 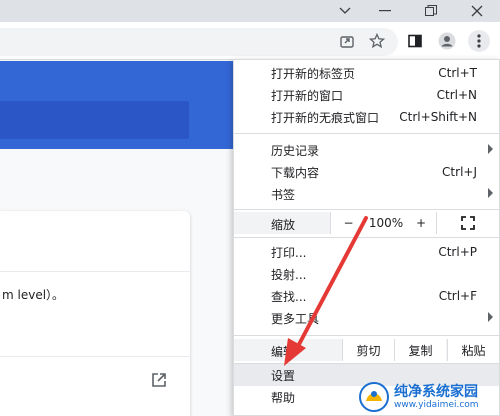 I want to click on zoom-level: 100%, so click(x=386, y=223).